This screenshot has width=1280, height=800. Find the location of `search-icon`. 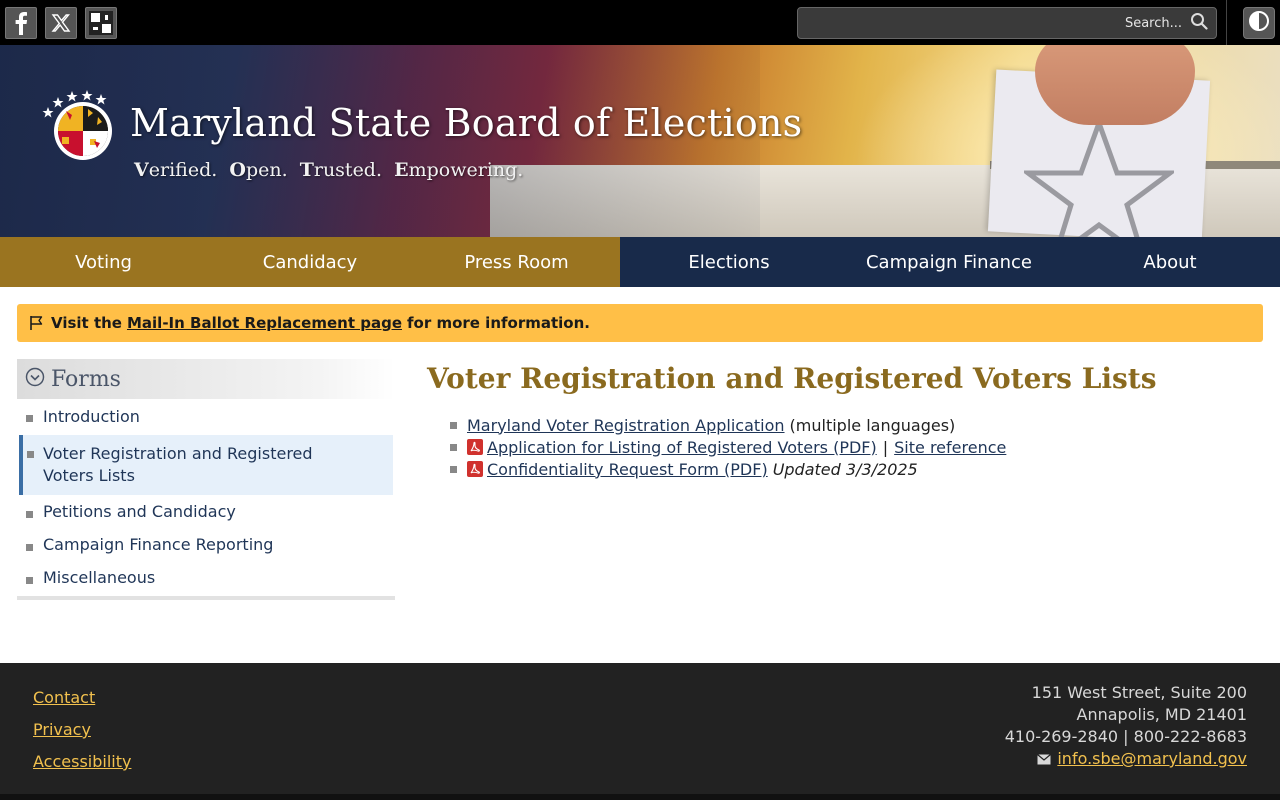

search-icon is located at coordinates (1199, 23).